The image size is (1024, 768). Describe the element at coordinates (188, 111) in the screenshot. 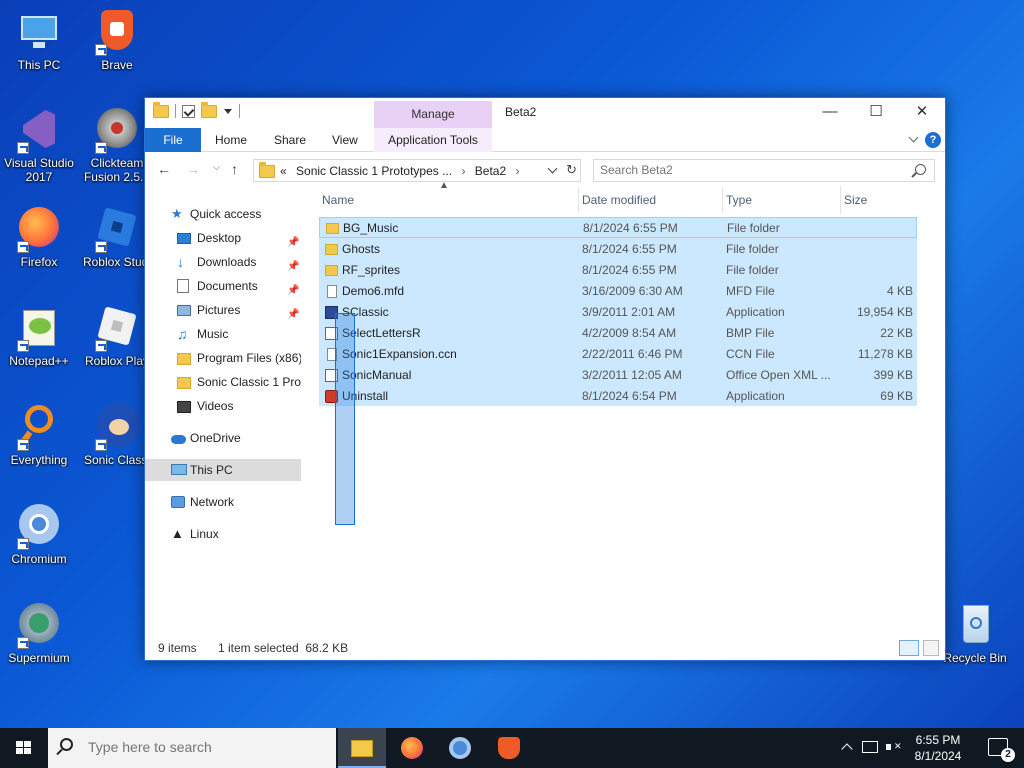

I see `properties-icon` at that location.